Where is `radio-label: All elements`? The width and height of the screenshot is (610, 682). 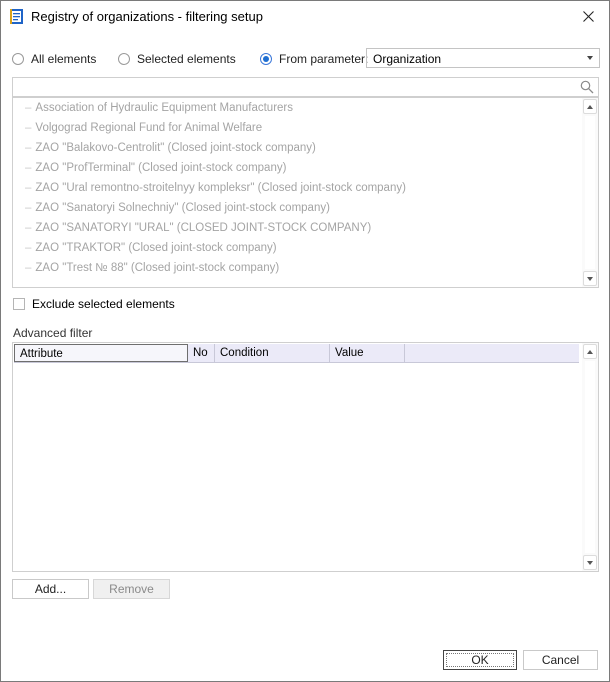
radio-label: All elements is located at coordinates (64, 59).